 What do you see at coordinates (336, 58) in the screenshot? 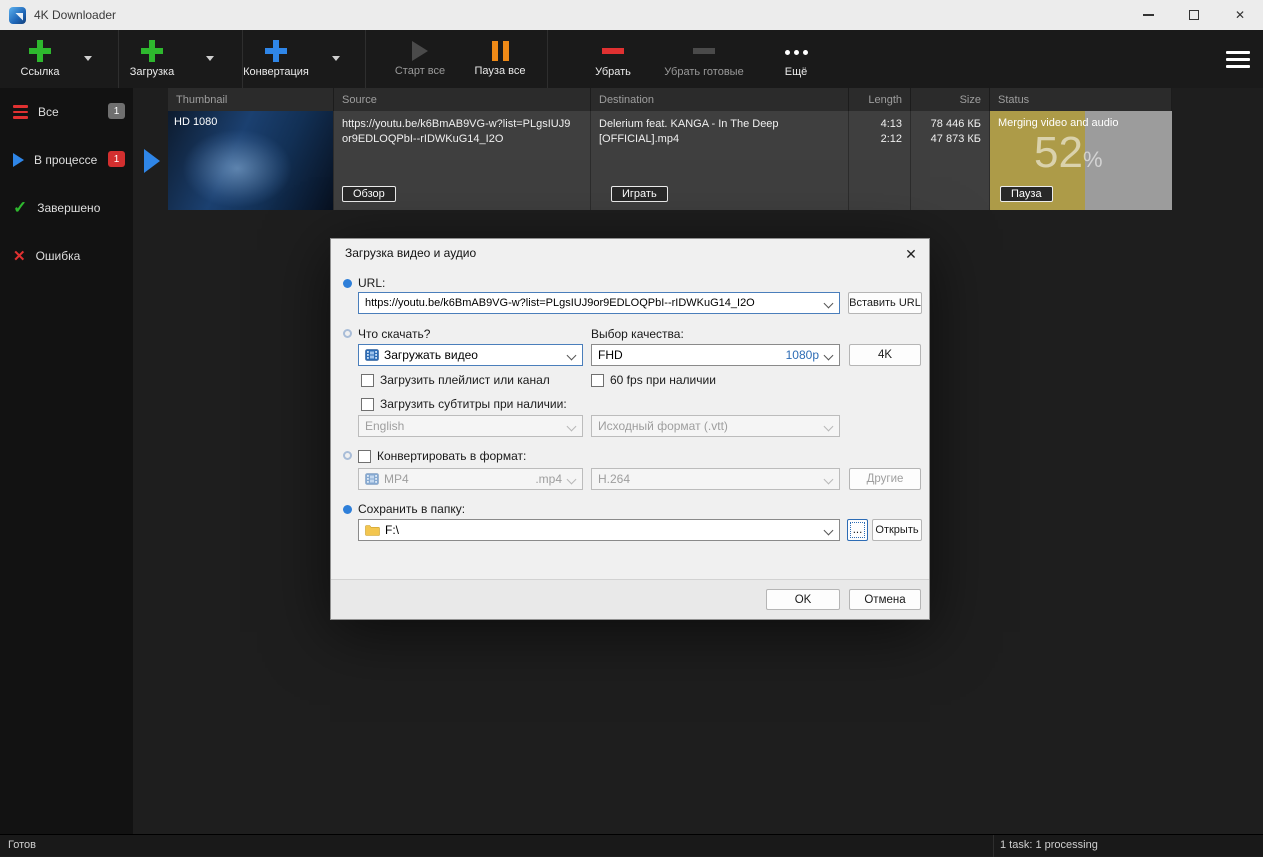
I see `add-conversion-dropdown-icon` at bounding box center [336, 58].